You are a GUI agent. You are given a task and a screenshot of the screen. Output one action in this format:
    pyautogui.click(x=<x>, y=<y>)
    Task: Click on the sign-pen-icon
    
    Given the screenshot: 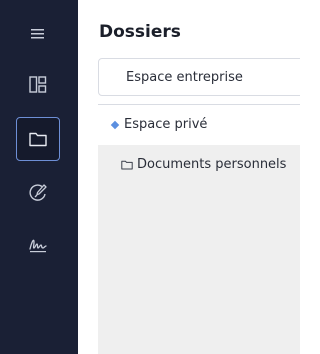 What is the action you would take?
    pyautogui.click(x=38, y=192)
    